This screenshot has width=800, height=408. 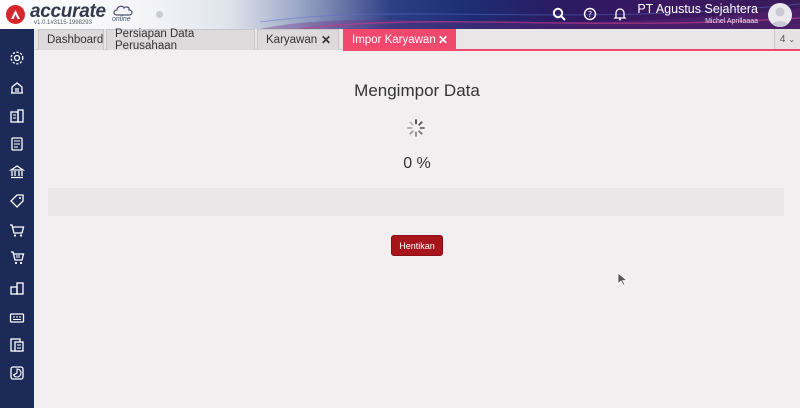 I want to click on search-icon, so click(x=559, y=14).